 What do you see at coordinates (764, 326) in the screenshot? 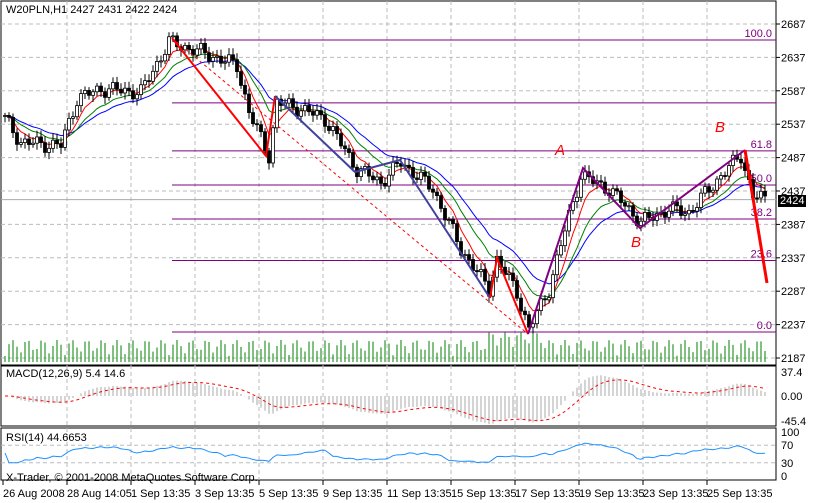
I see `fib-level-label: 0.0` at bounding box center [764, 326].